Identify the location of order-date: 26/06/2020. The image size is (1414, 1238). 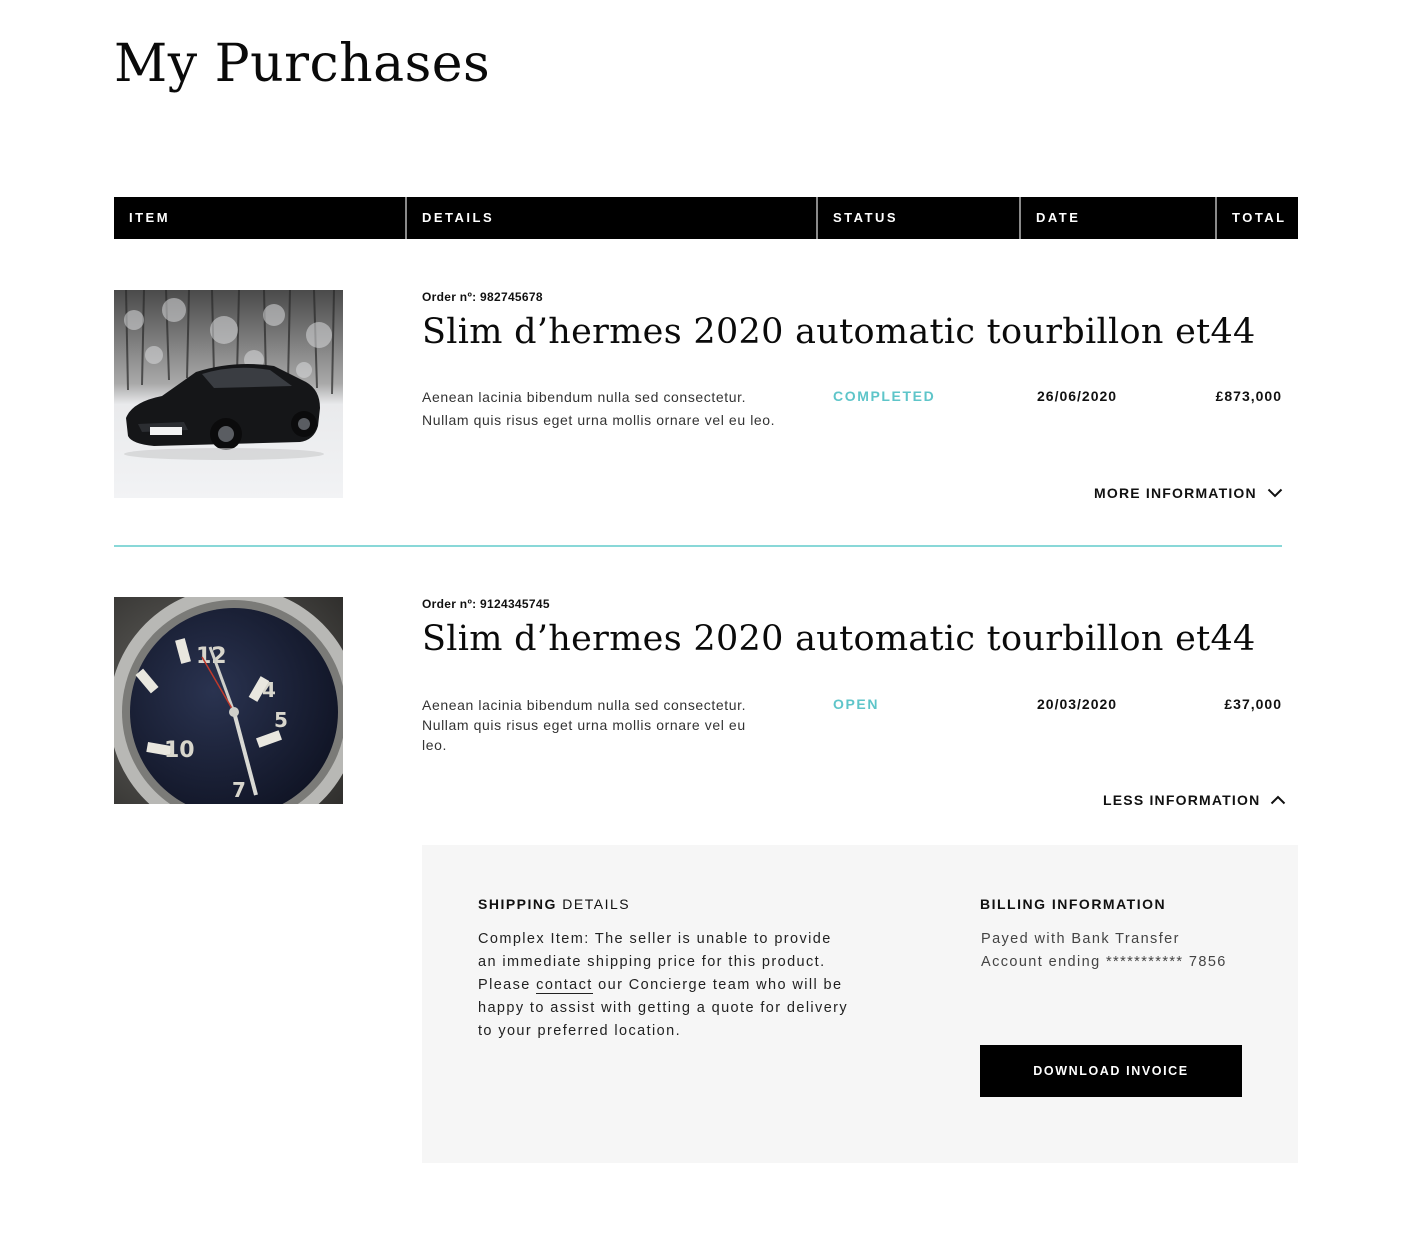
(1077, 396).